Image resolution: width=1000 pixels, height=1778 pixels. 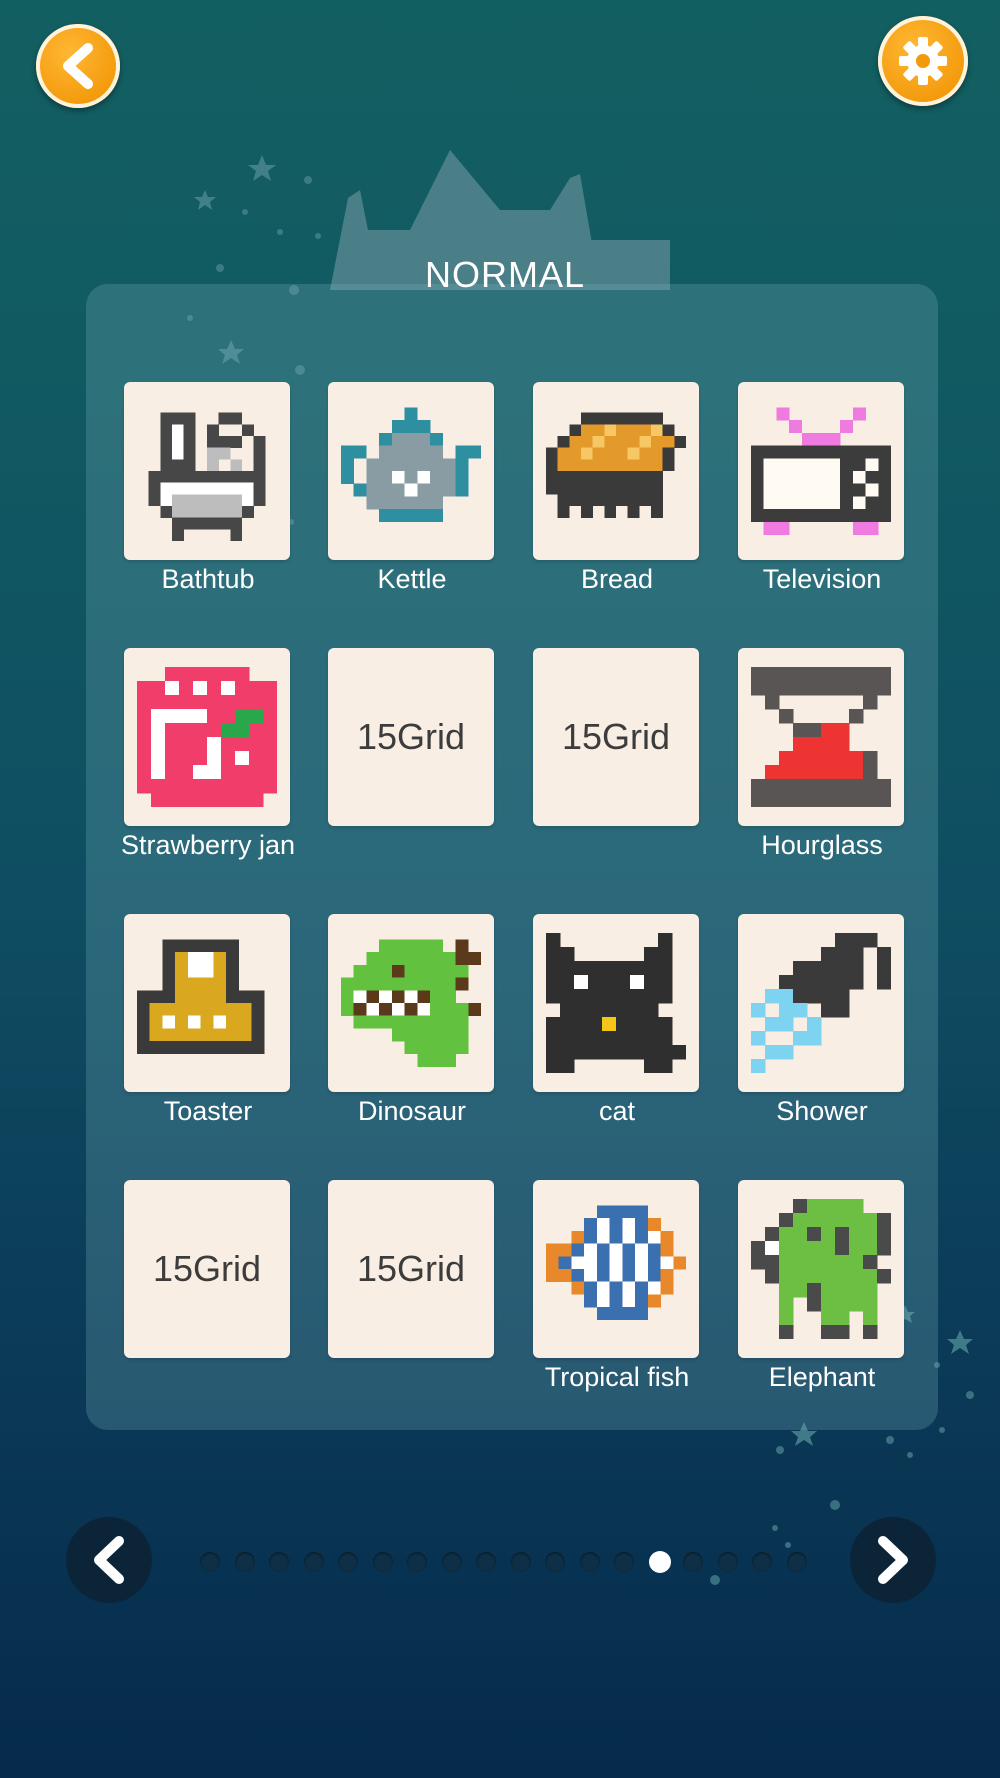 I want to click on page-indicator, so click(x=510, y=1563).